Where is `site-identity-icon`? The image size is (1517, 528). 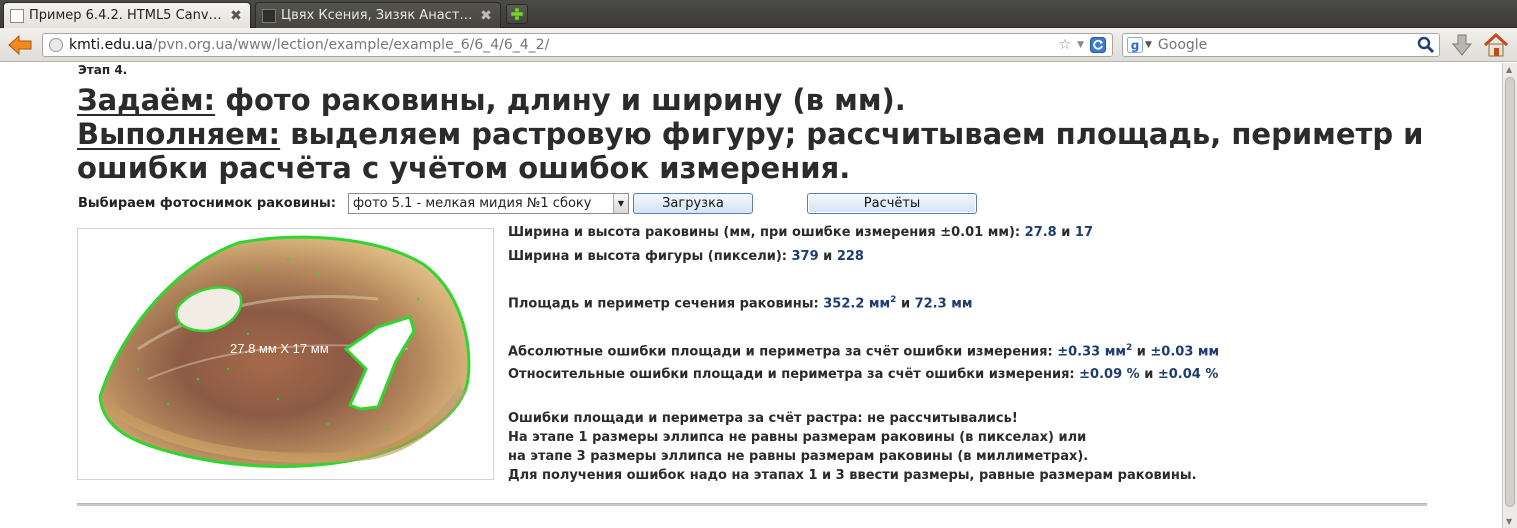 site-identity-icon is located at coordinates (56, 45).